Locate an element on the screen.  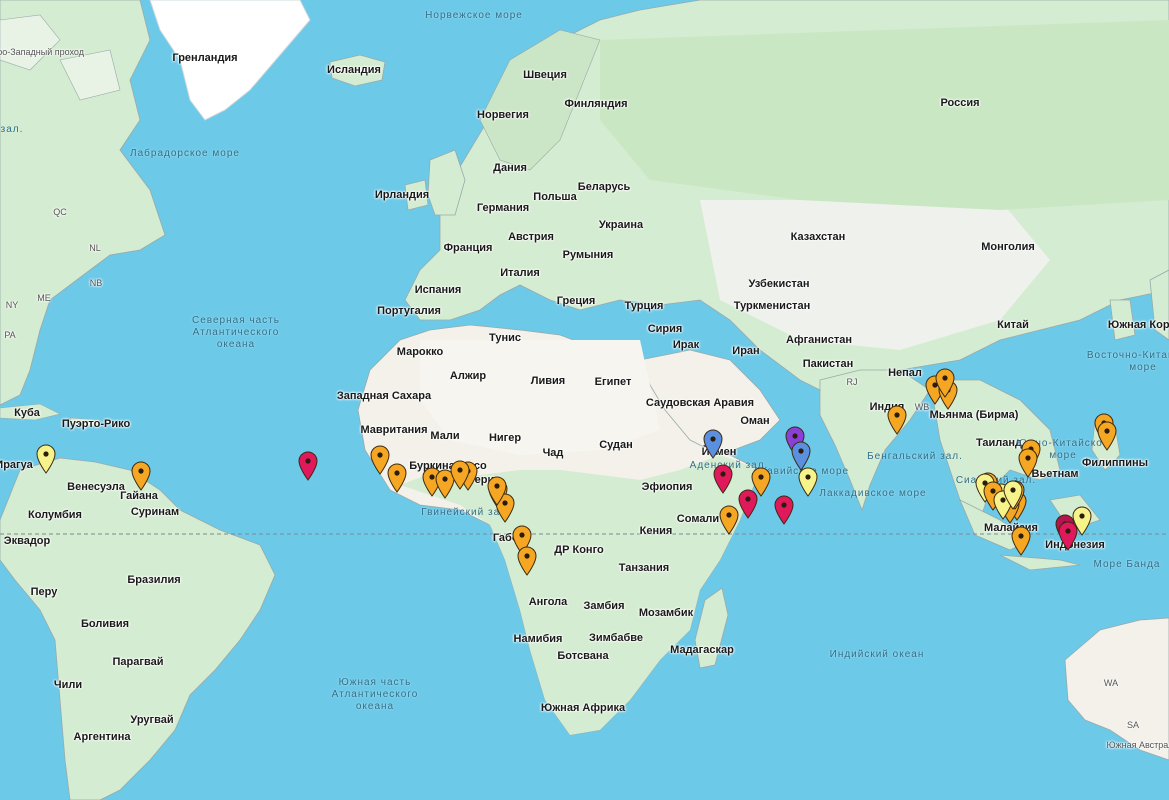
map-label-country: Иран is located at coordinates (746, 351).